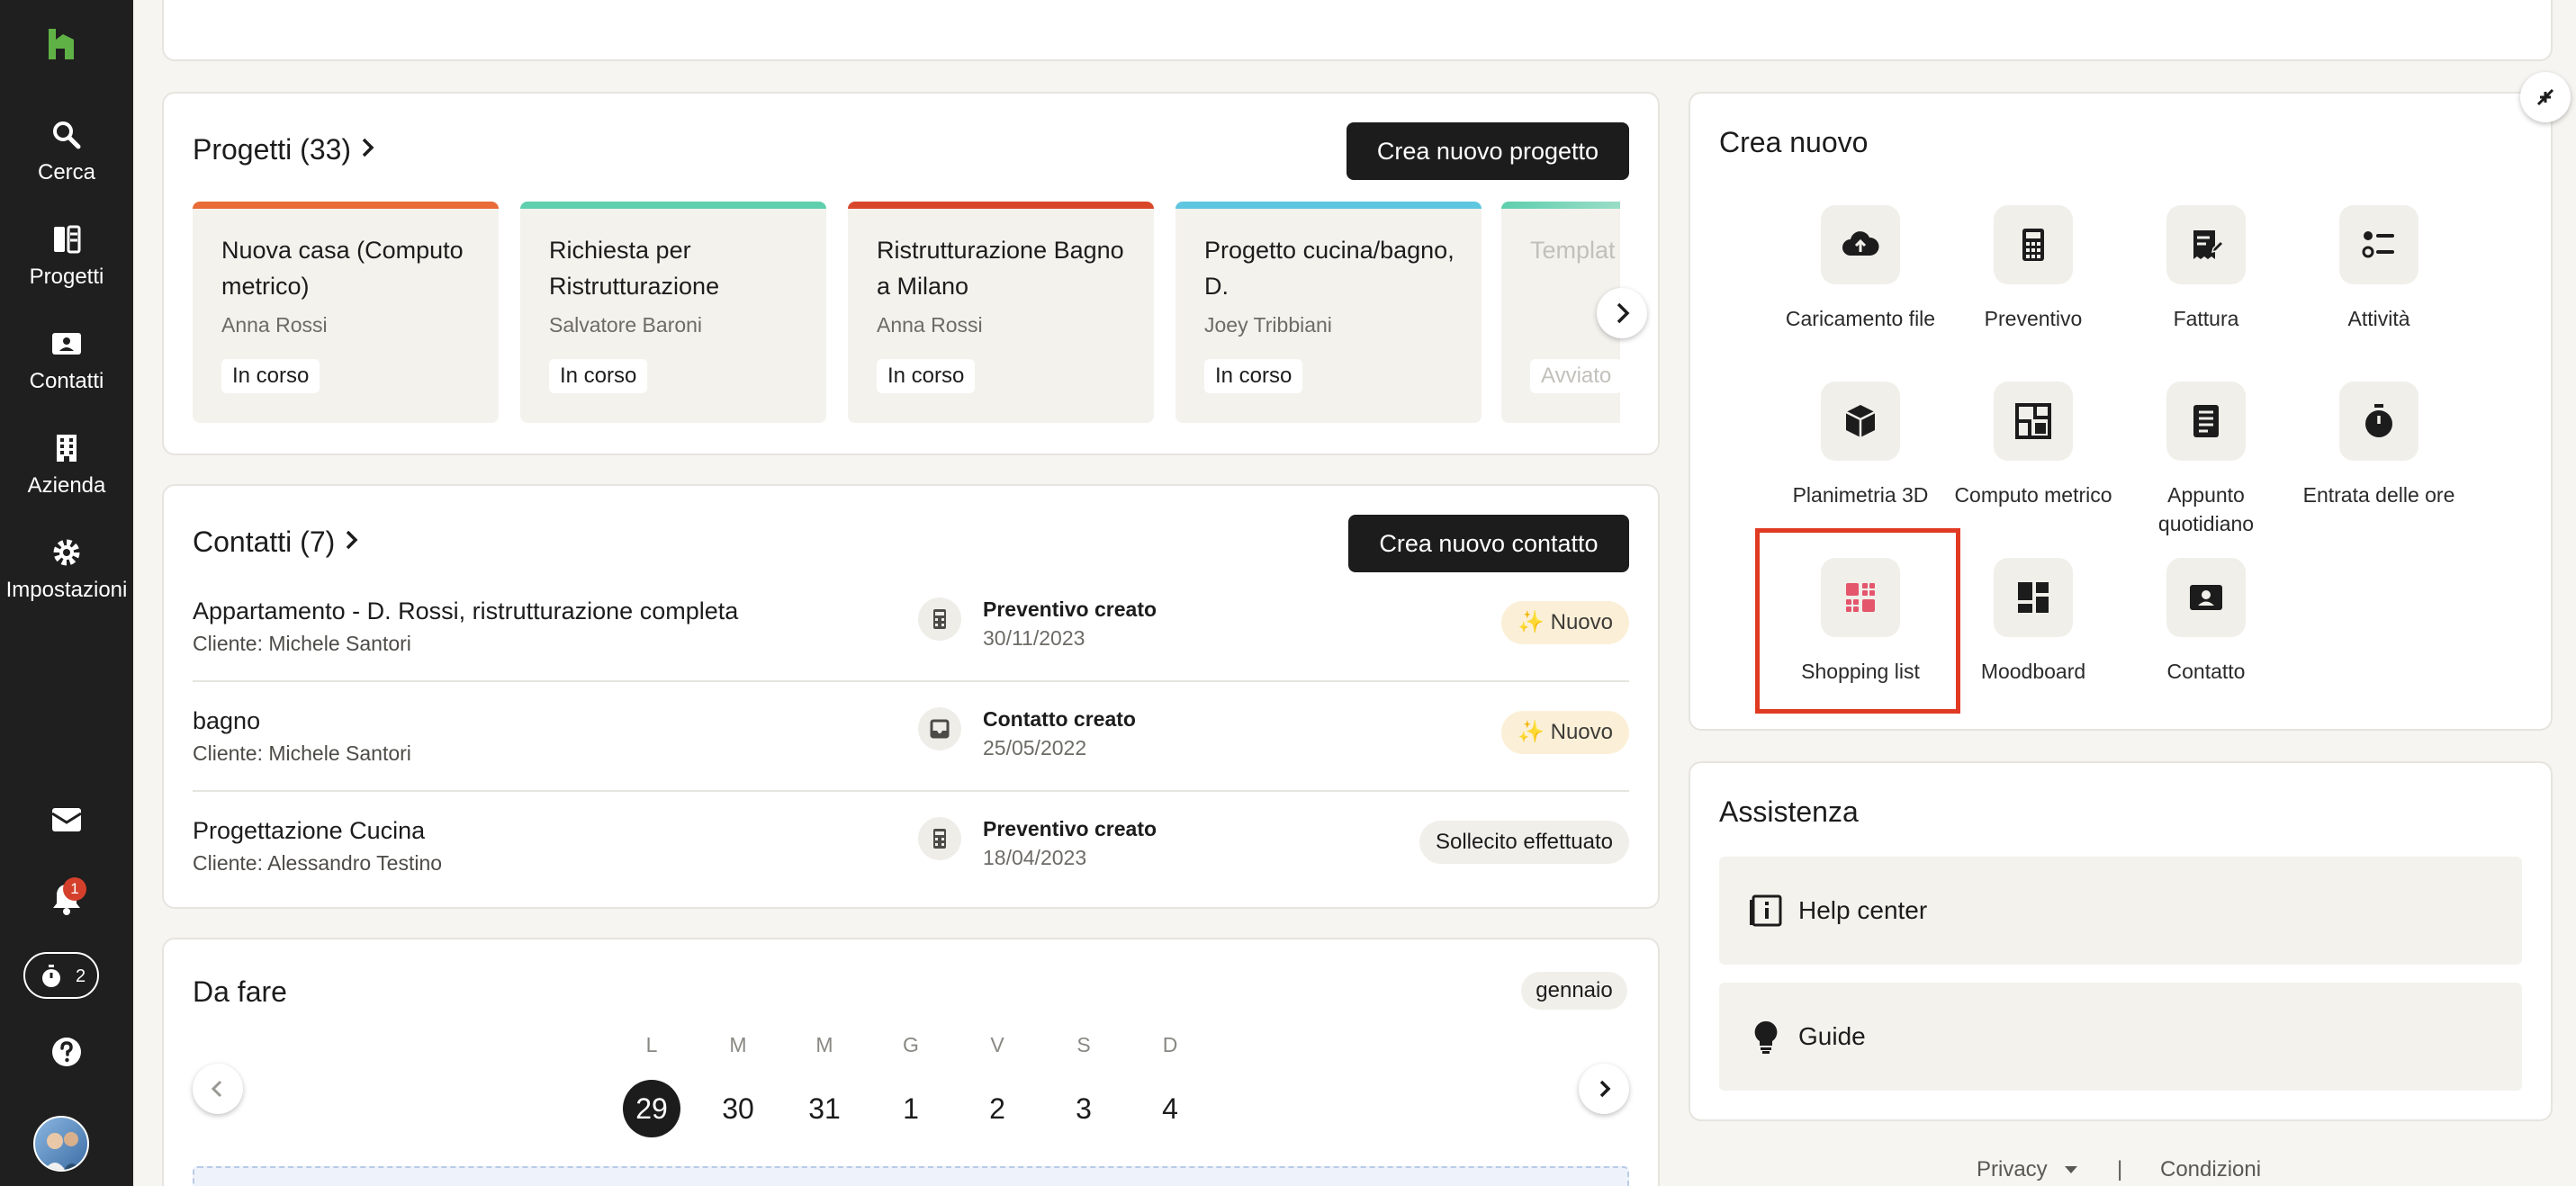  I want to click on contacts-title-link: Contatti (7), so click(277, 542).